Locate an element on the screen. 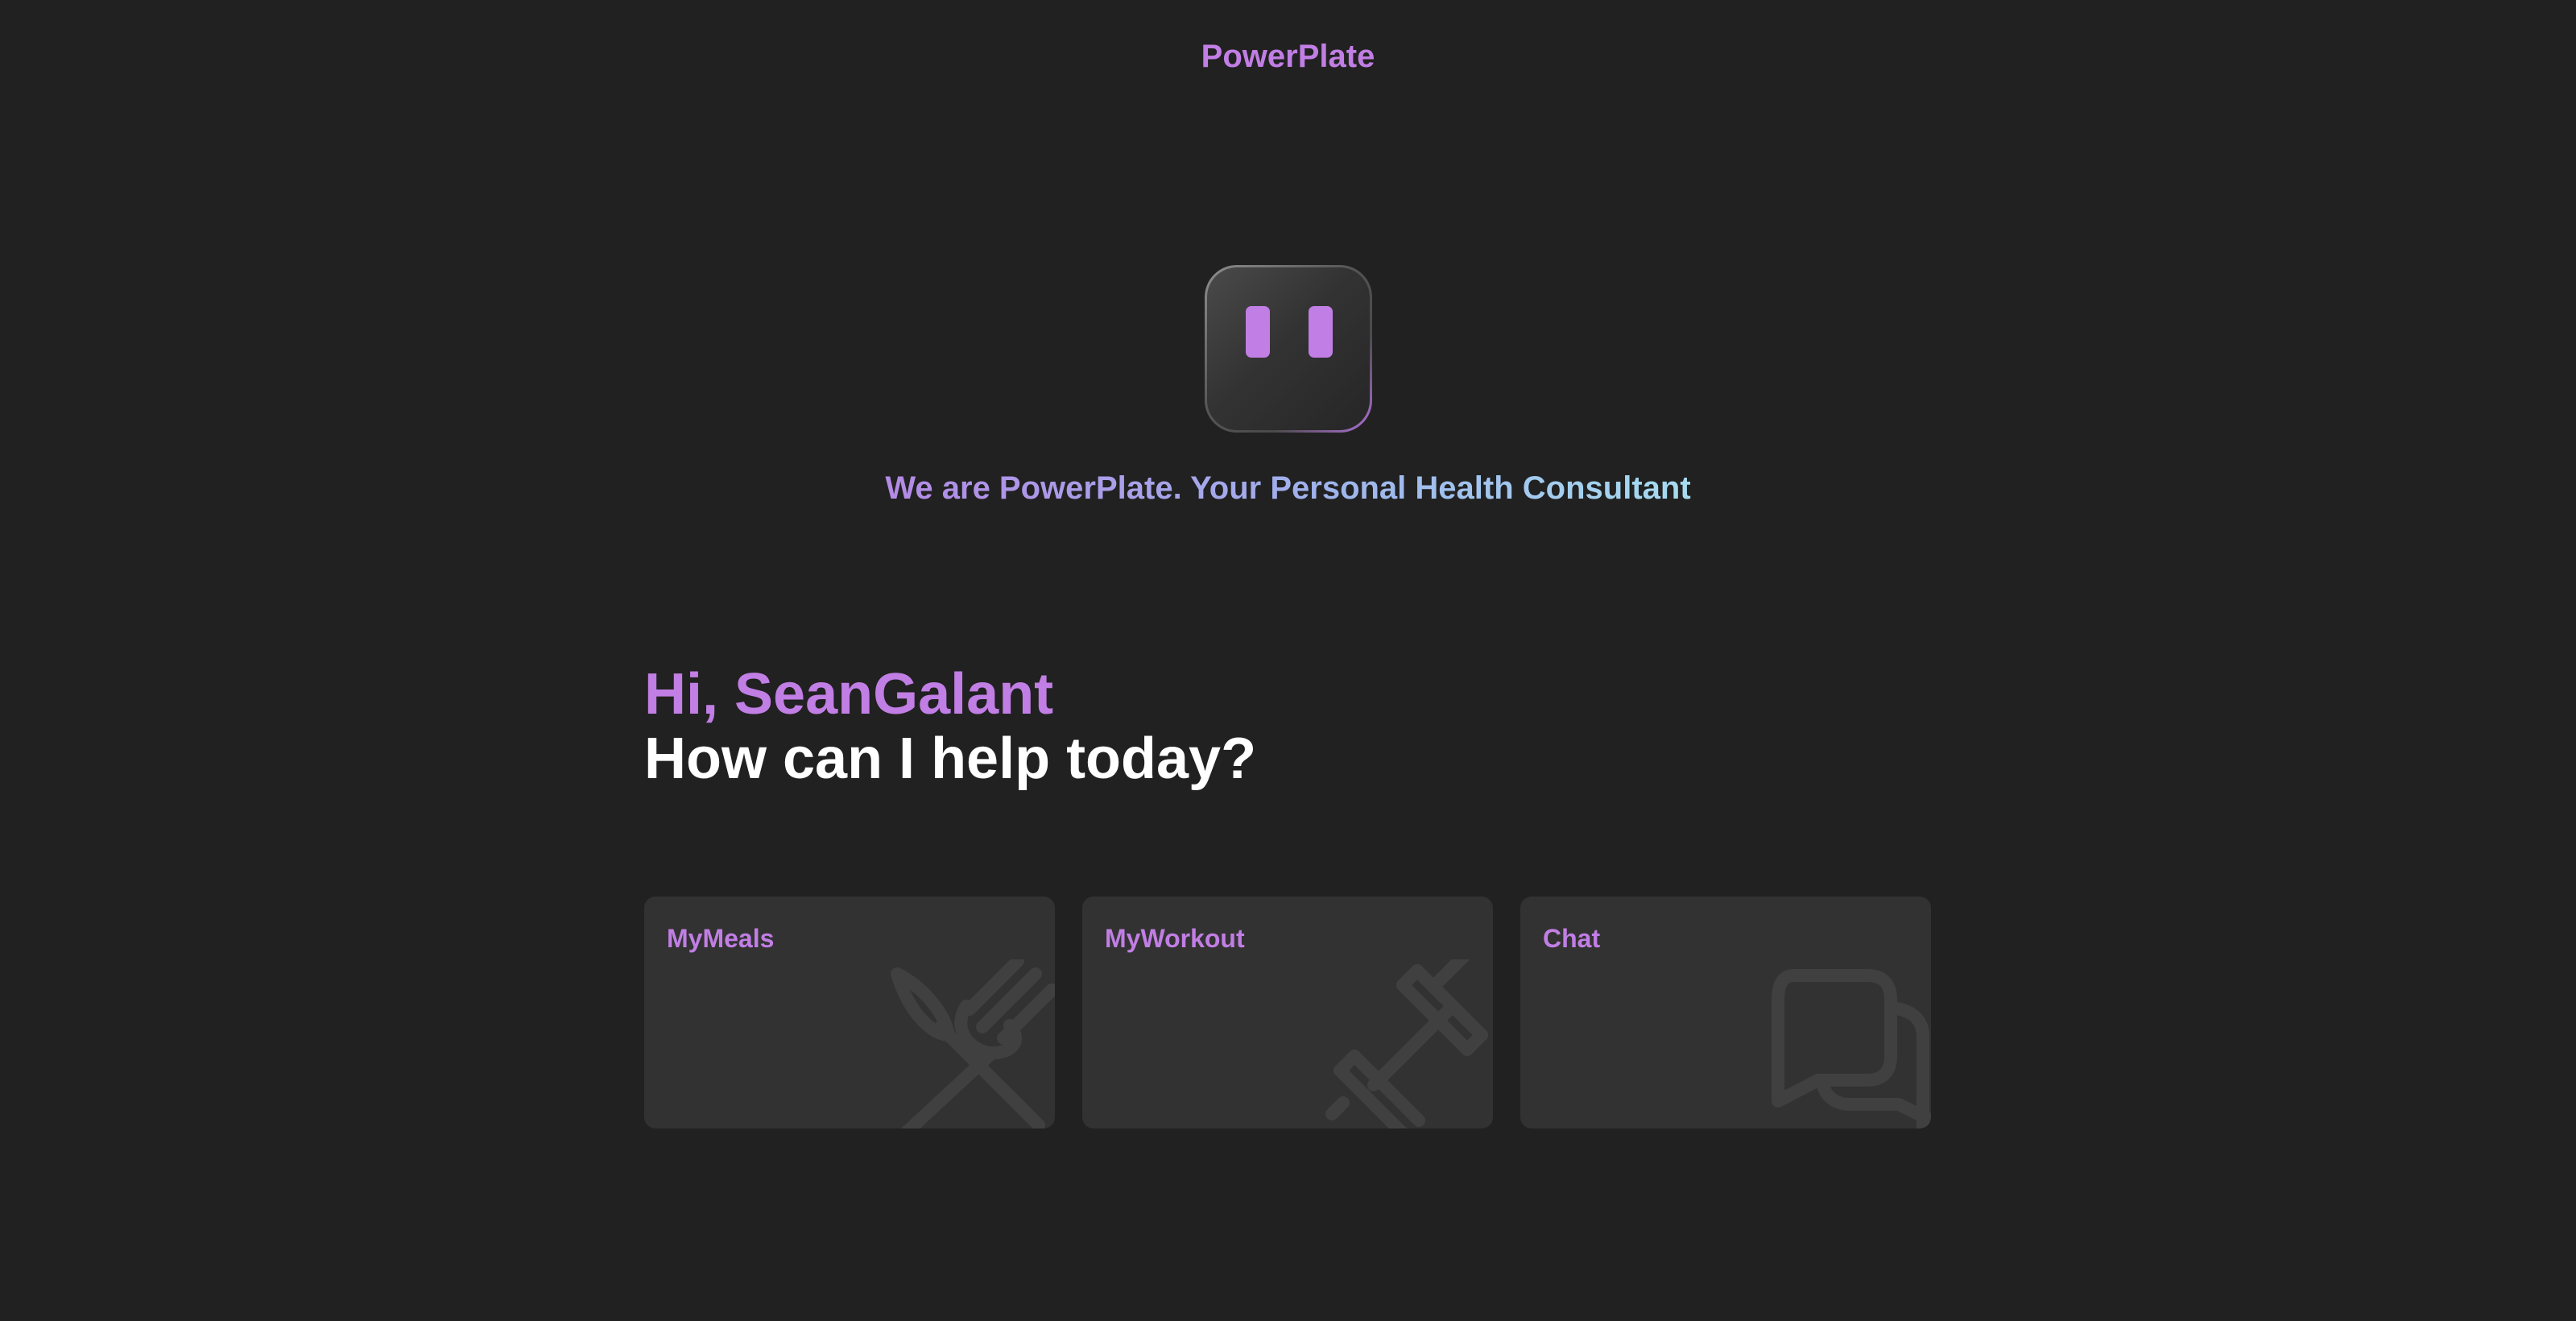  feature-cards: MyMeals MyWorkout Chat is located at coordinates (1288, 1013).